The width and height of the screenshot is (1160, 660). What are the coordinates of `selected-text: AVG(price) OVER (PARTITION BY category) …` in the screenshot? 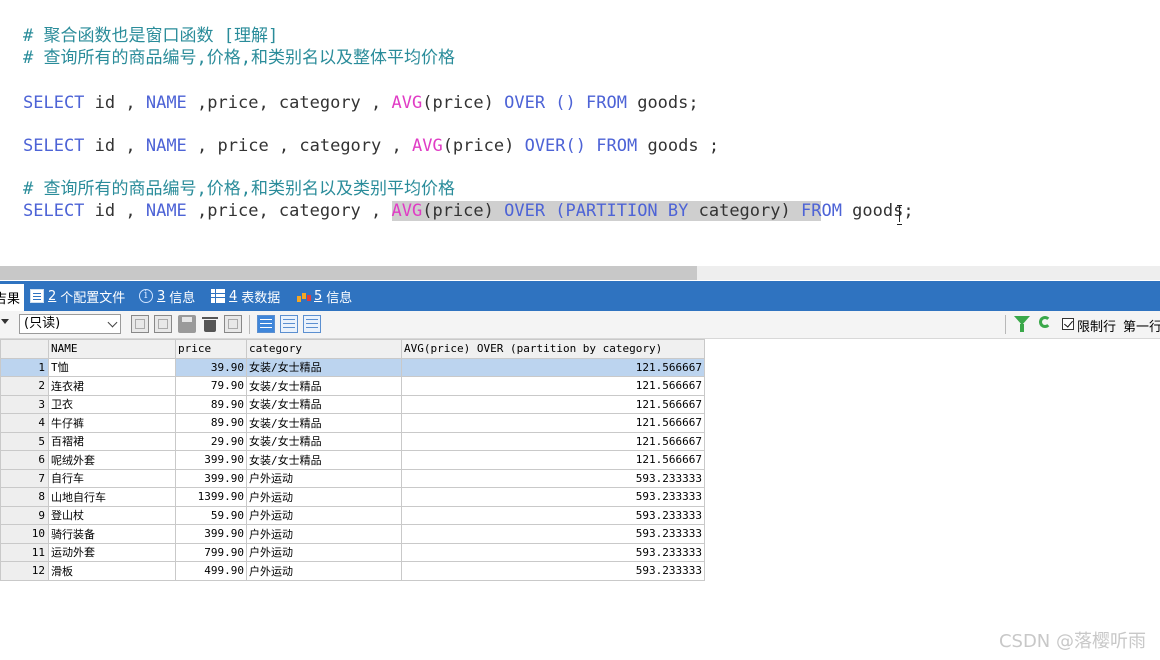 It's located at (606, 211).